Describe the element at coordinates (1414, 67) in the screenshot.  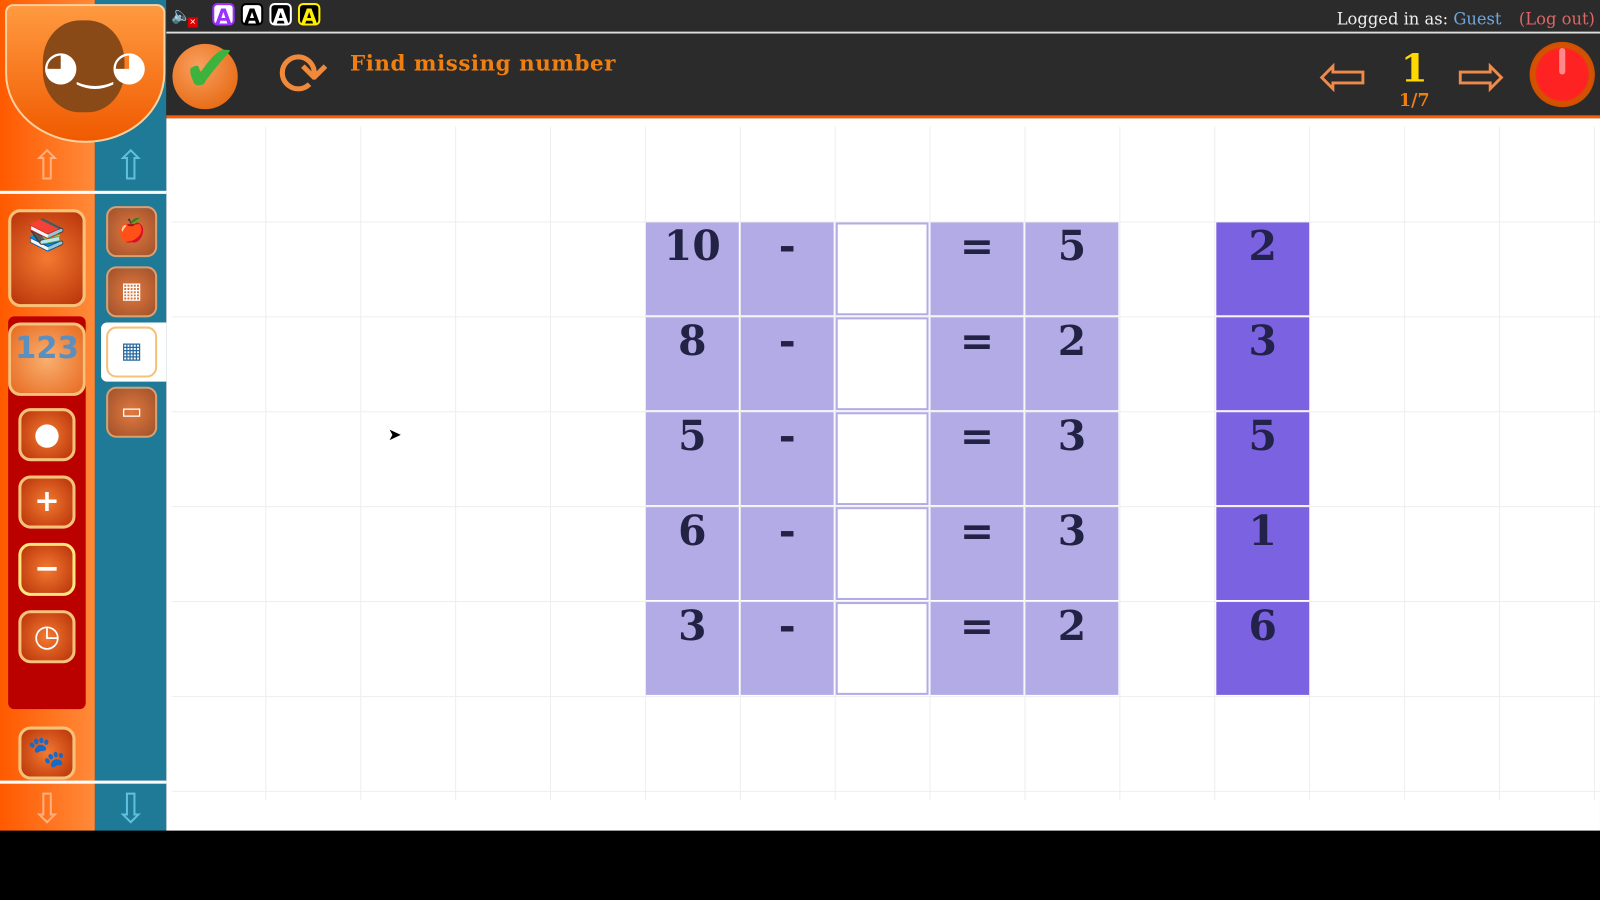
I see `page-number: 1` at that location.